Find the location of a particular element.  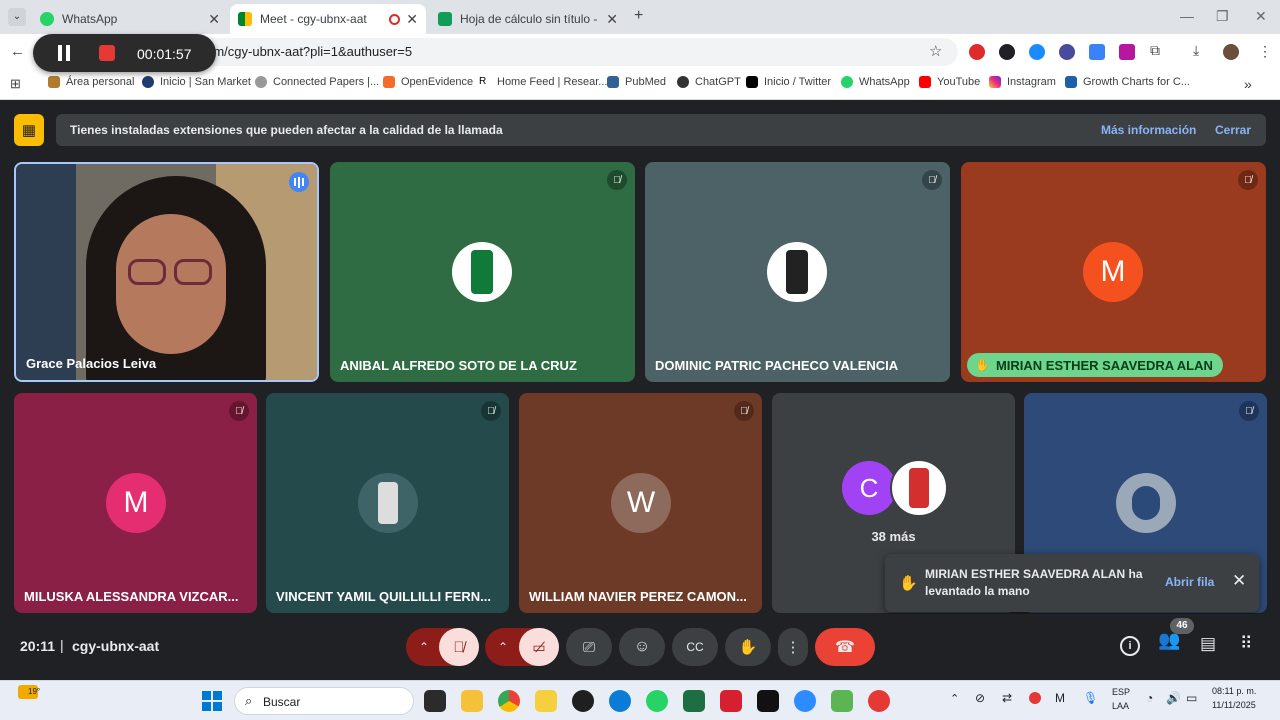

opera-extension-icon is located at coordinates (977, 52).